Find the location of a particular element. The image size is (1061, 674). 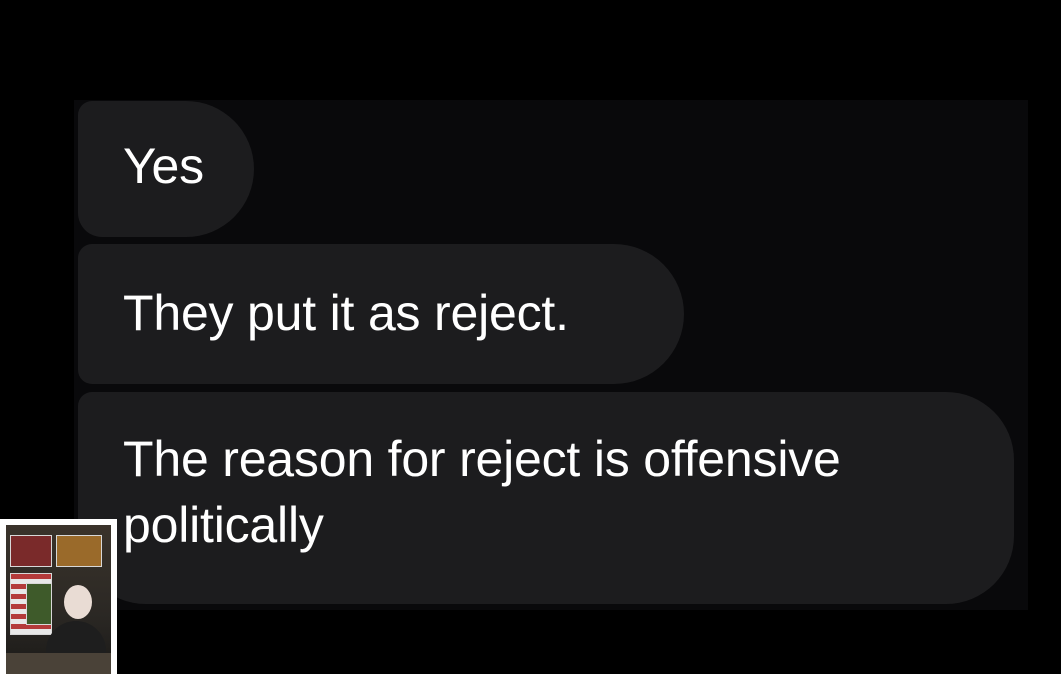

message-bubble: Yes is located at coordinates (166, 169).